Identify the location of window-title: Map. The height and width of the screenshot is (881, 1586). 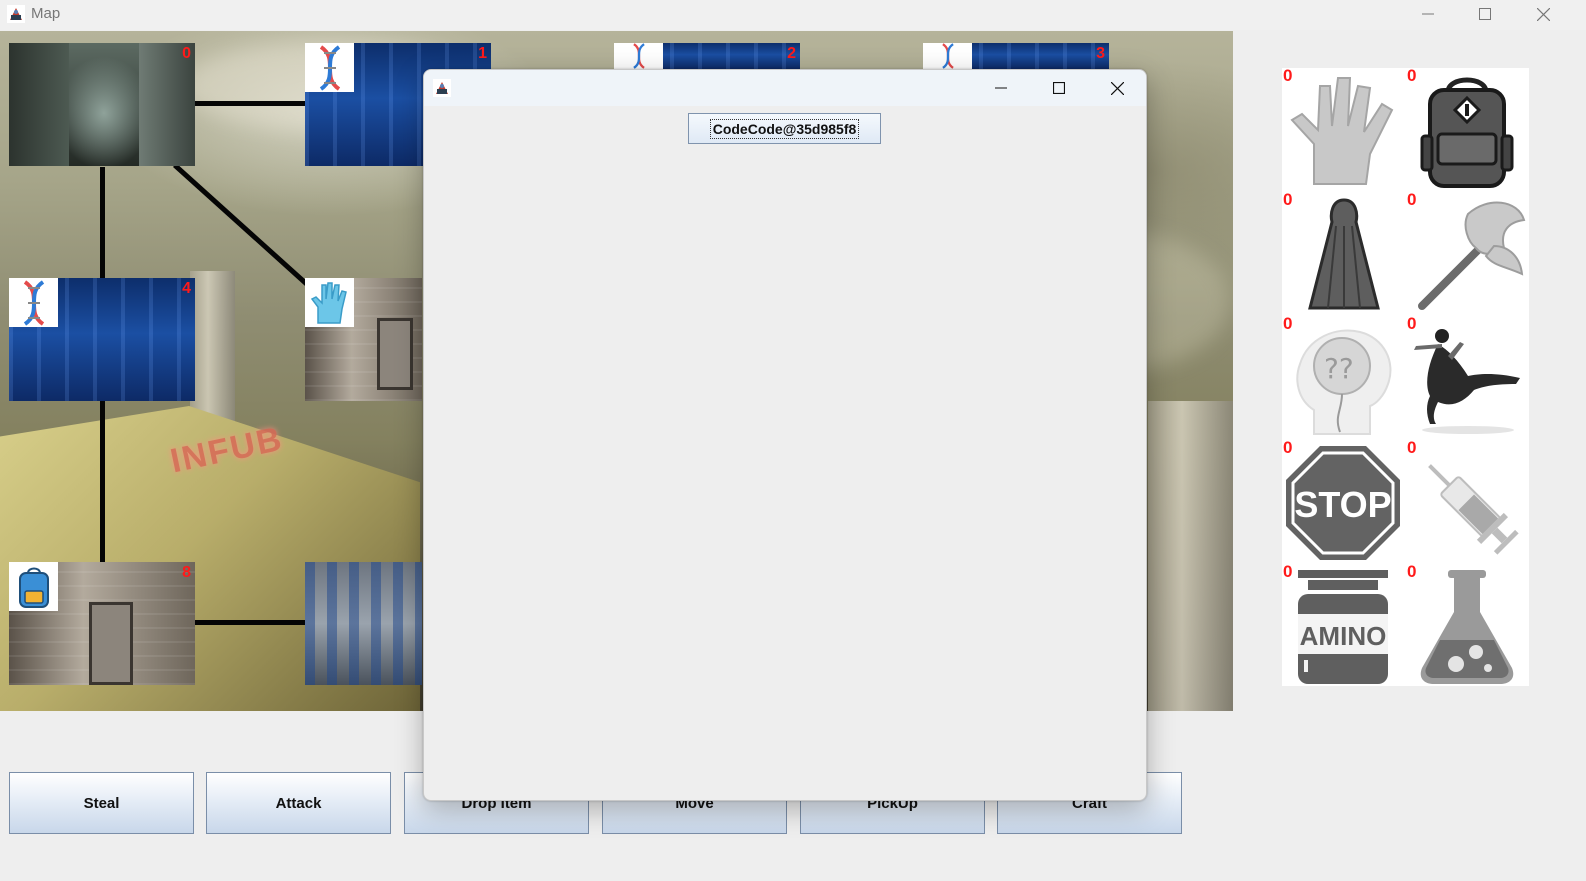
(46, 13).